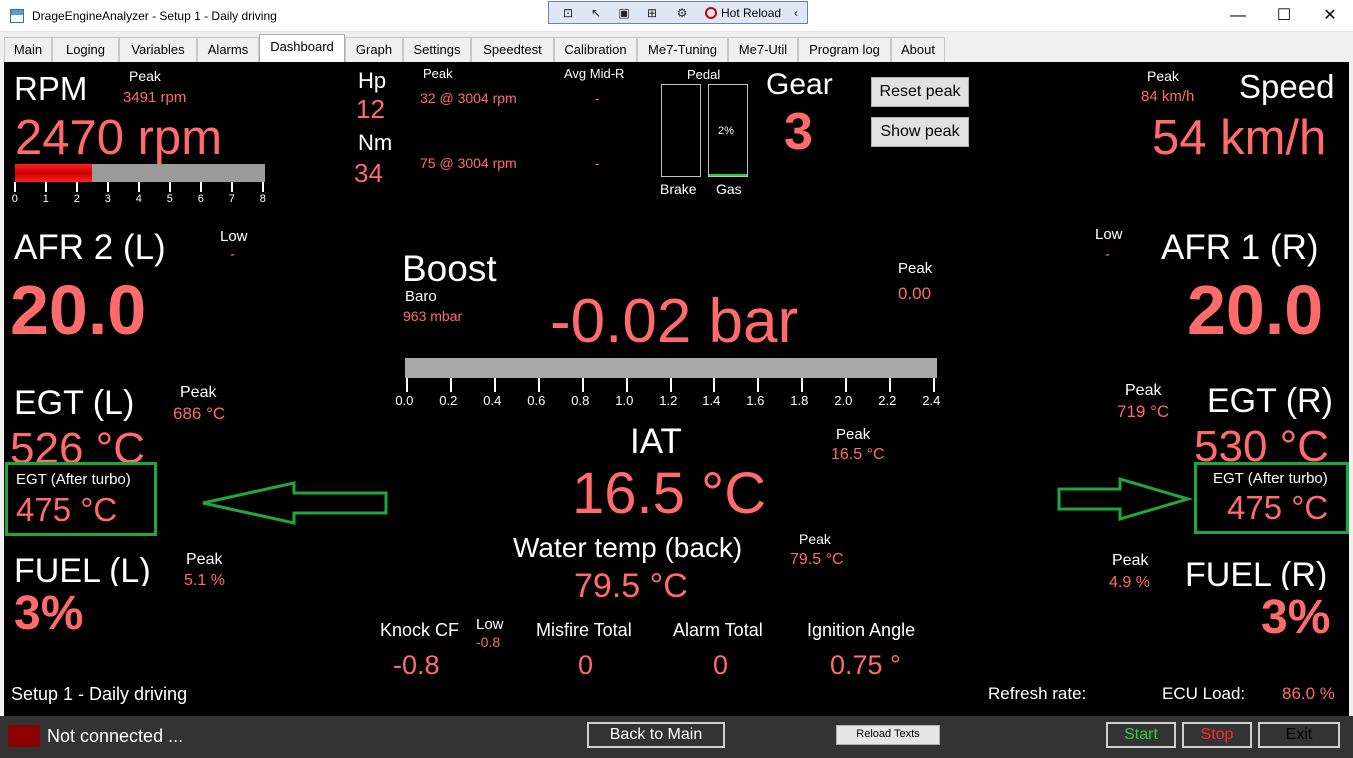 The height and width of the screenshot is (758, 1353). Describe the element at coordinates (1299, 735) in the screenshot. I see `exit-button: Exit` at that location.